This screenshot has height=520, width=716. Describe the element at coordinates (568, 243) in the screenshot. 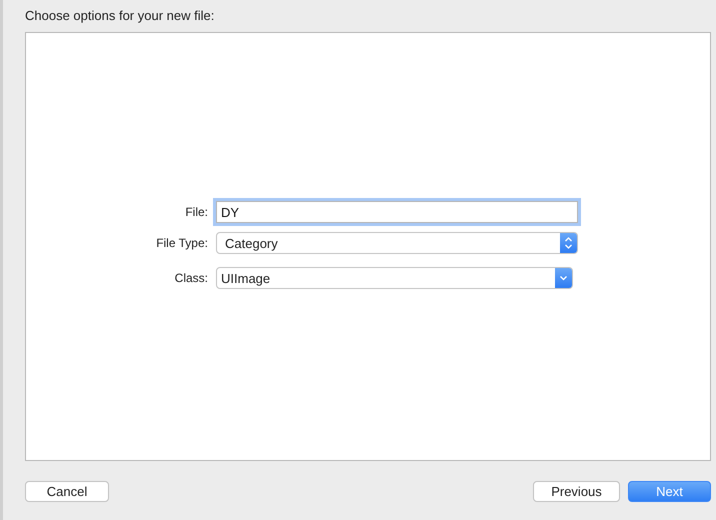

I see `updown-chevron-icon` at that location.